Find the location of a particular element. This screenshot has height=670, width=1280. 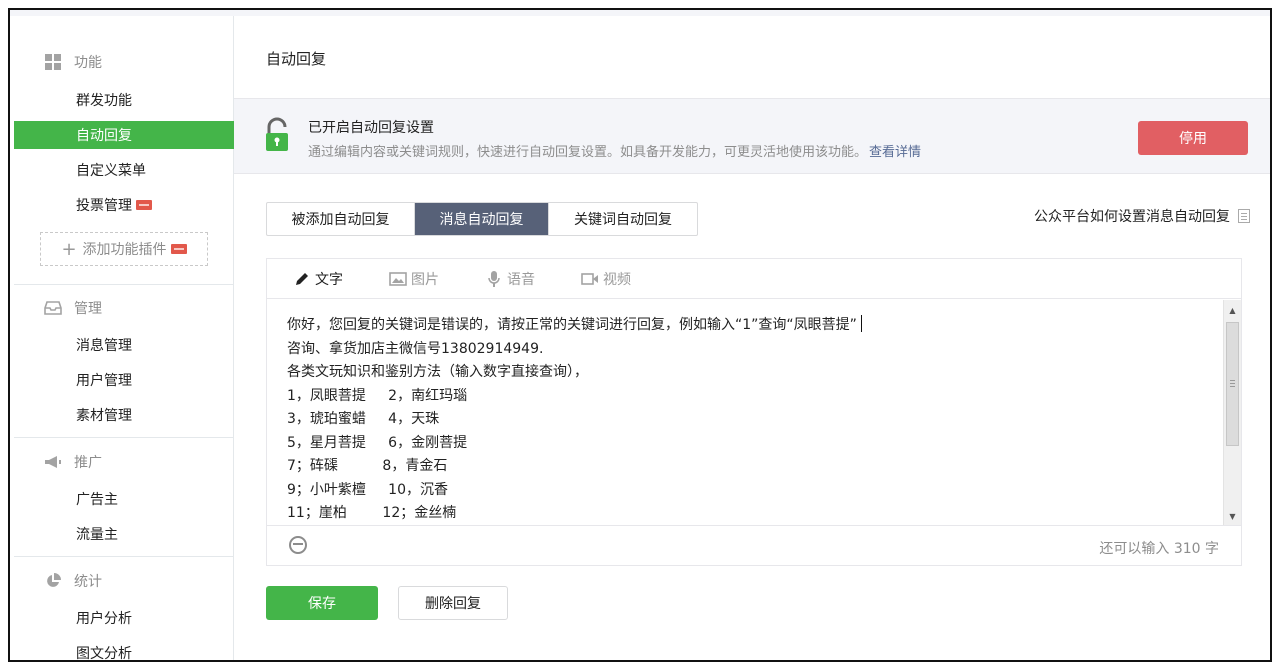

sidebar-item-materials: 素材管理 is located at coordinates (124, 415).